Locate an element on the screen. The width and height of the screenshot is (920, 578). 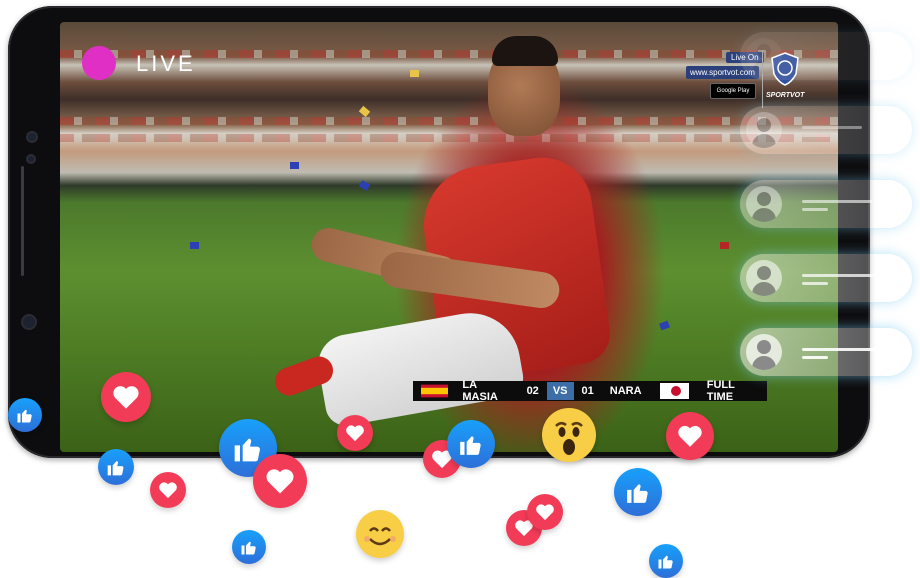
brand-name: SPORTVOT is located at coordinates (785, 95).